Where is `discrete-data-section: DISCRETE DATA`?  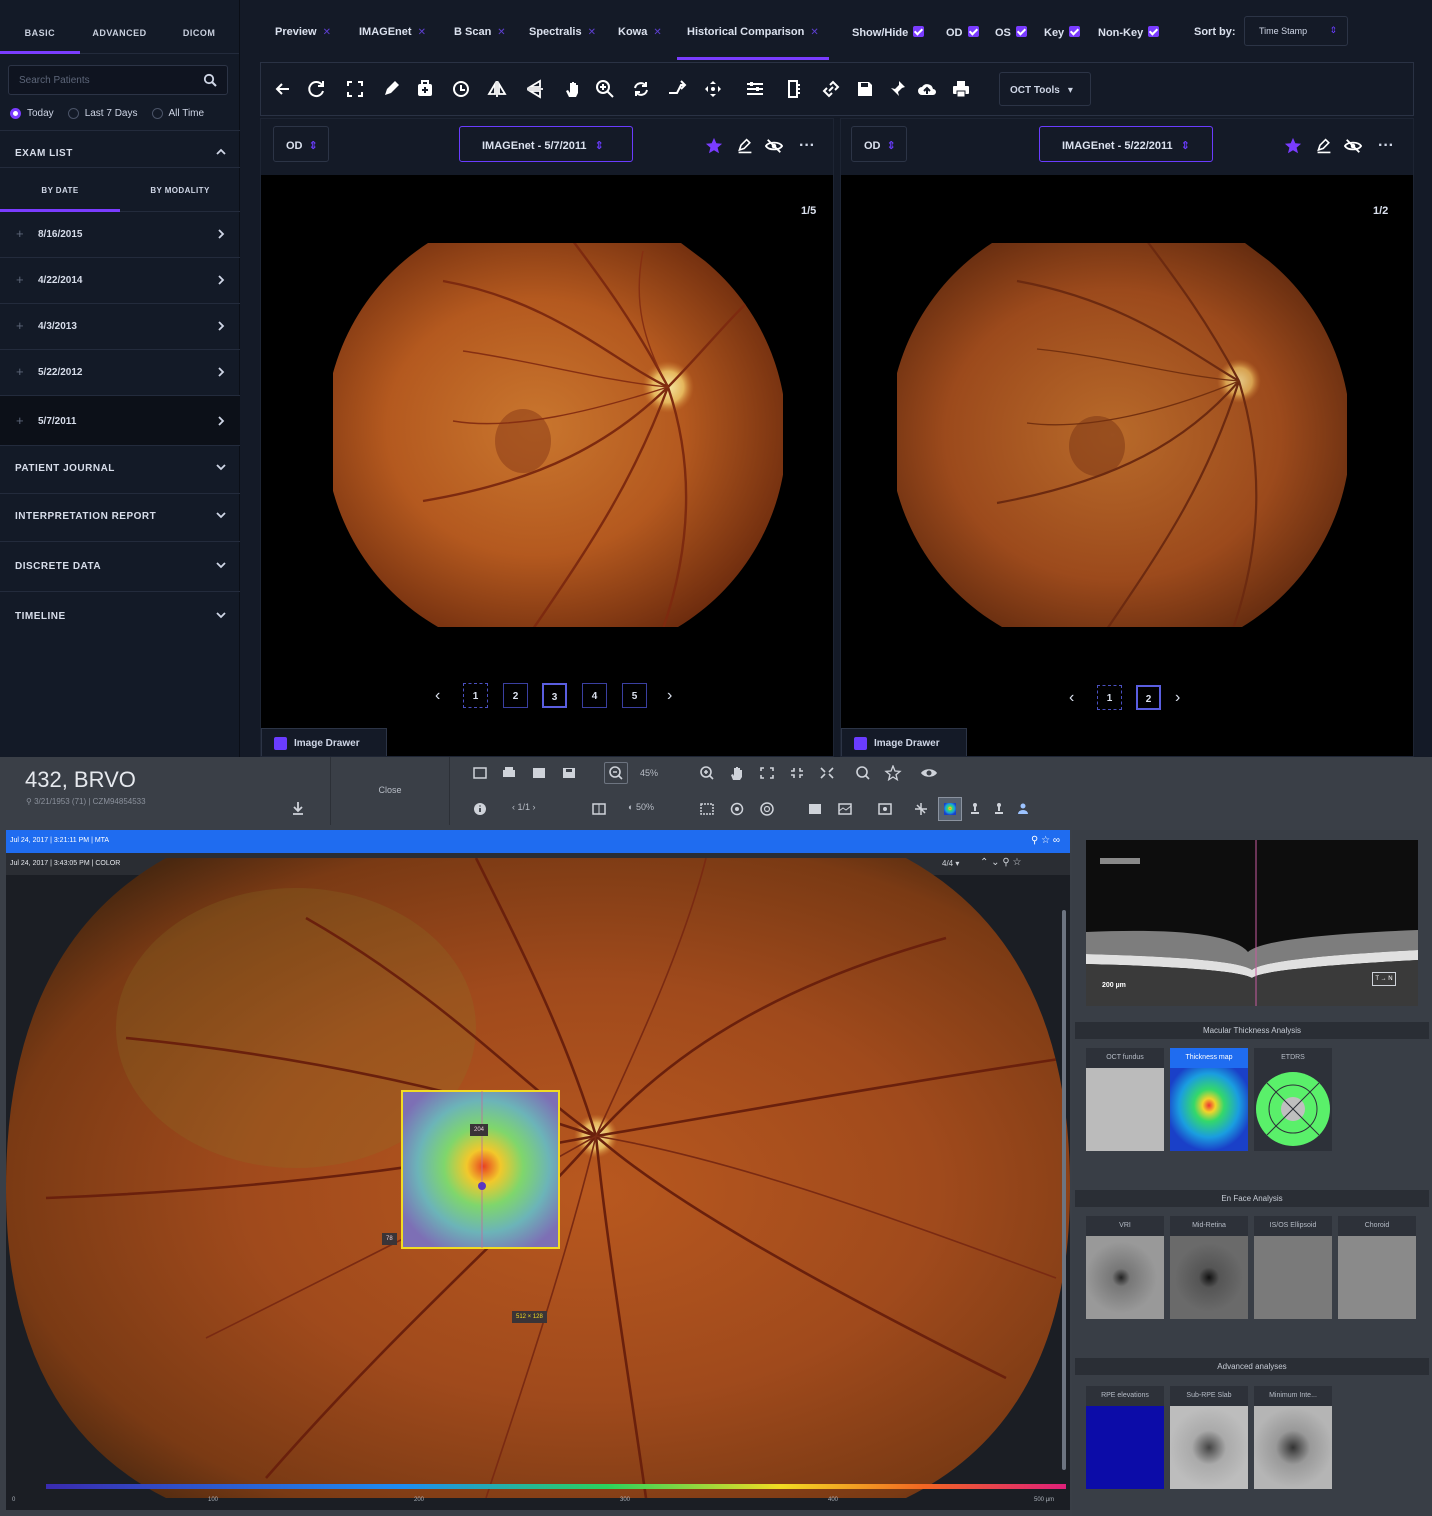 discrete-data-section: DISCRETE DATA is located at coordinates (120, 568).